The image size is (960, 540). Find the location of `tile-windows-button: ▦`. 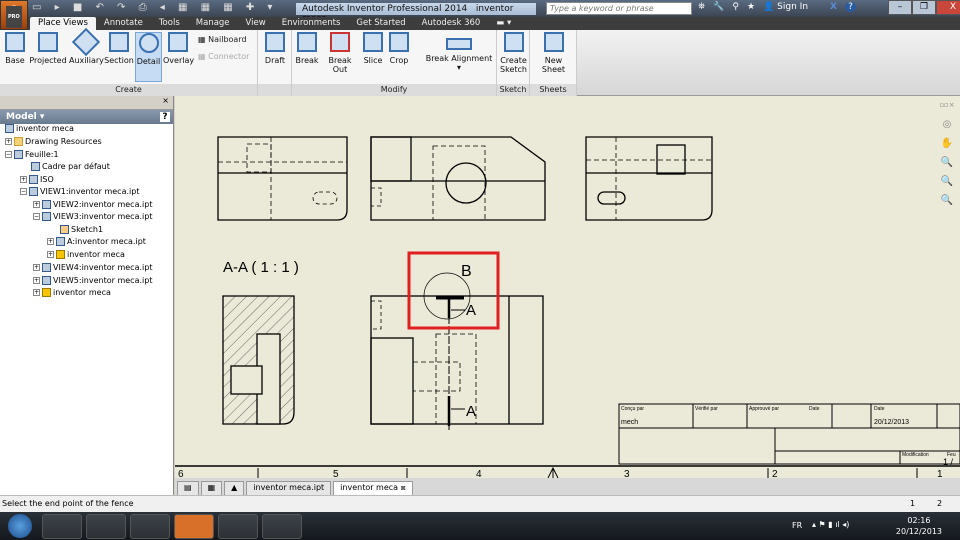

tile-windows-button: ▦ is located at coordinates (211, 488).